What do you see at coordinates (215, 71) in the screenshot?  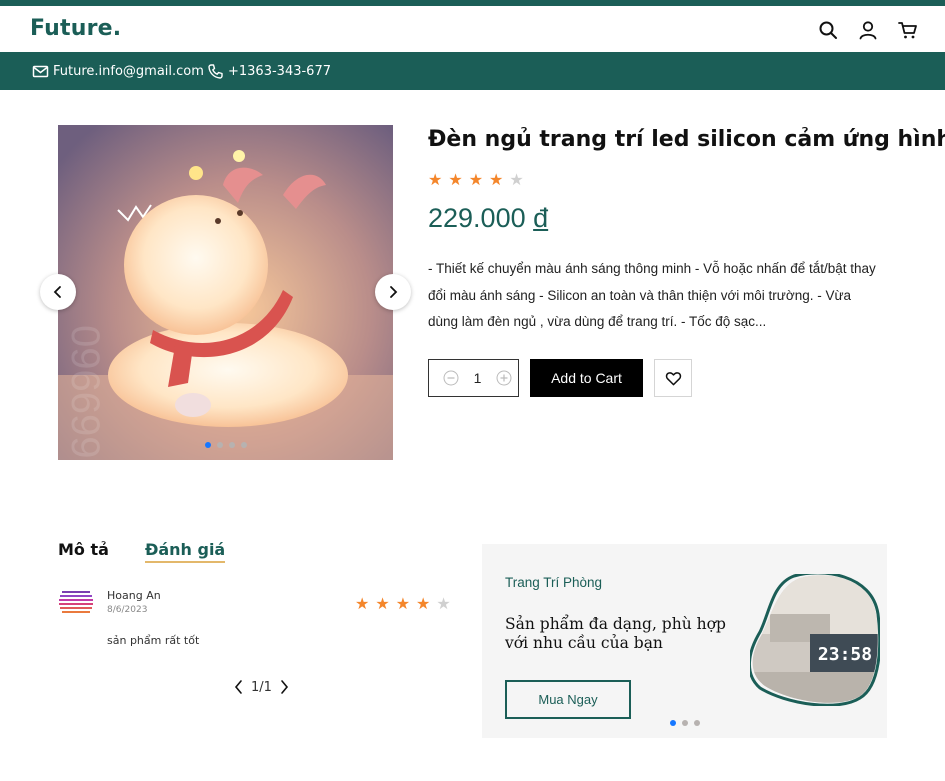 I see `phone-icon` at bounding box center [215, 71].